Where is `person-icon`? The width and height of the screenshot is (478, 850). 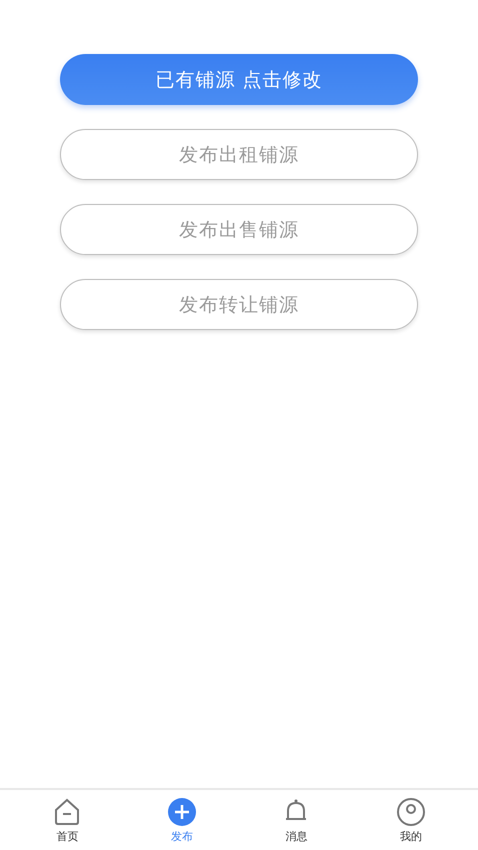
person-icon is located at coordinates (411, 811).